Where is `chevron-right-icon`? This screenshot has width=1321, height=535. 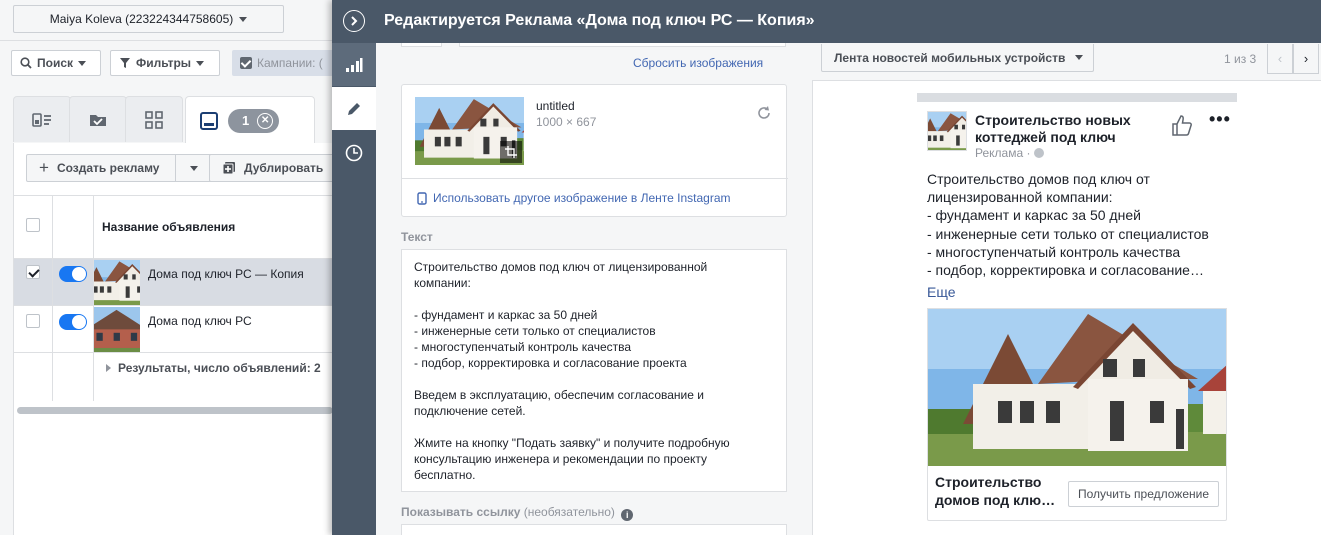
chevron-right-icon is located at coordinates (108, 368).